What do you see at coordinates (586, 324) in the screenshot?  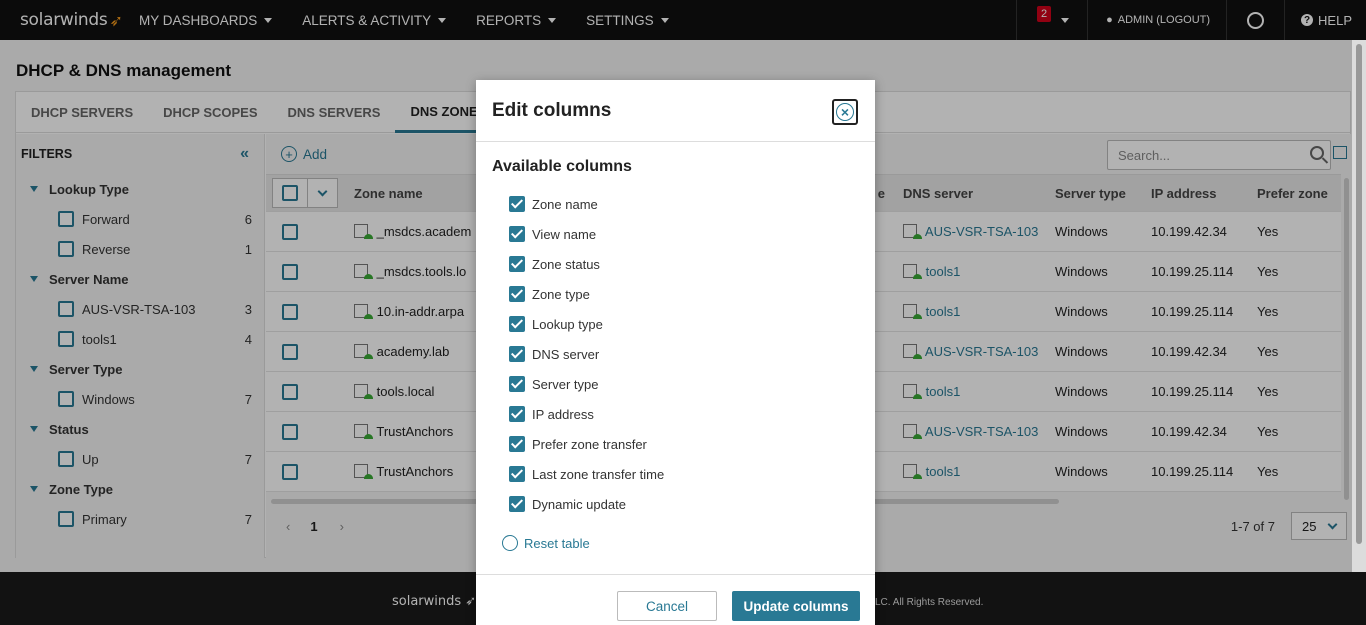 I see `column-option: Lookup type` at bounding box center [586, 324].